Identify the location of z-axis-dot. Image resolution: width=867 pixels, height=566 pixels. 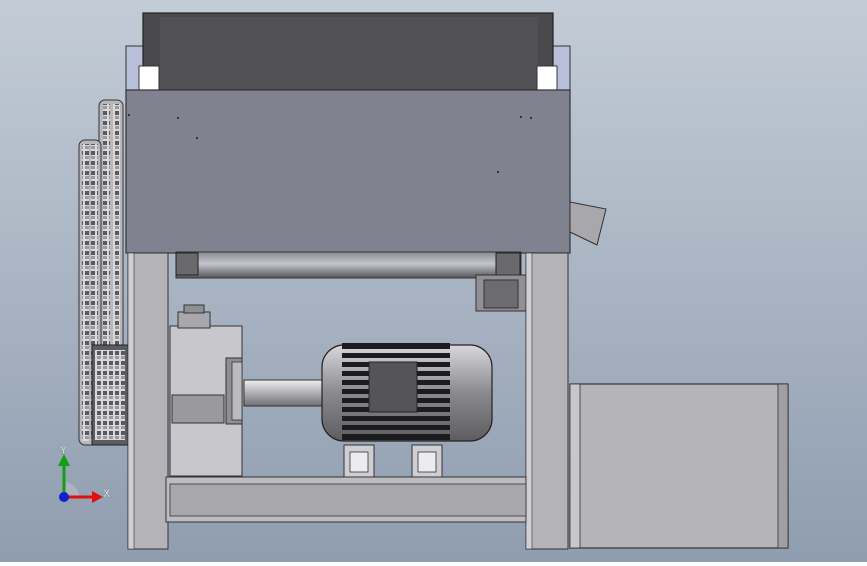
(64, 497).